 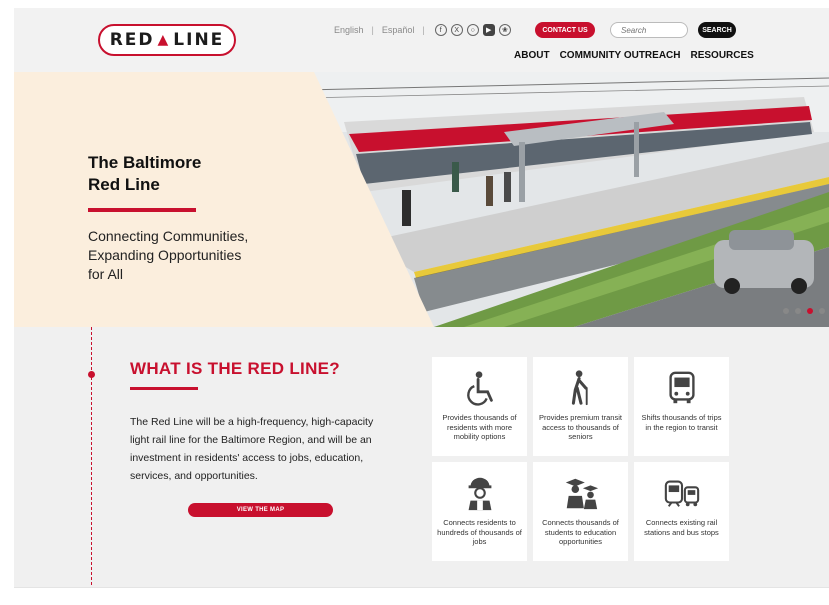 I want to click on nav-about: ABOUT, so click(x=532, y=55).